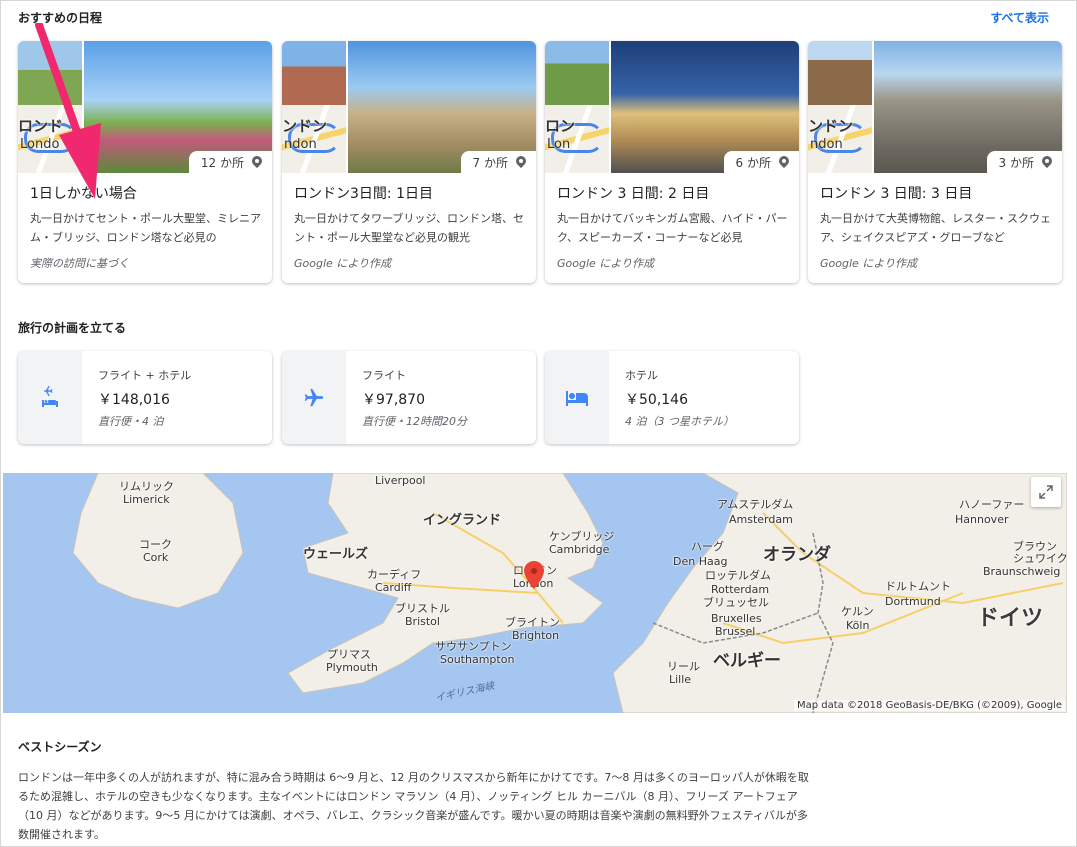 The width and height of the screenshot is (1077, 847). What do you see at coordinates (146, 499) in the screenshot?
I see `map-label: Limerick` at bounding box center [146, 499].